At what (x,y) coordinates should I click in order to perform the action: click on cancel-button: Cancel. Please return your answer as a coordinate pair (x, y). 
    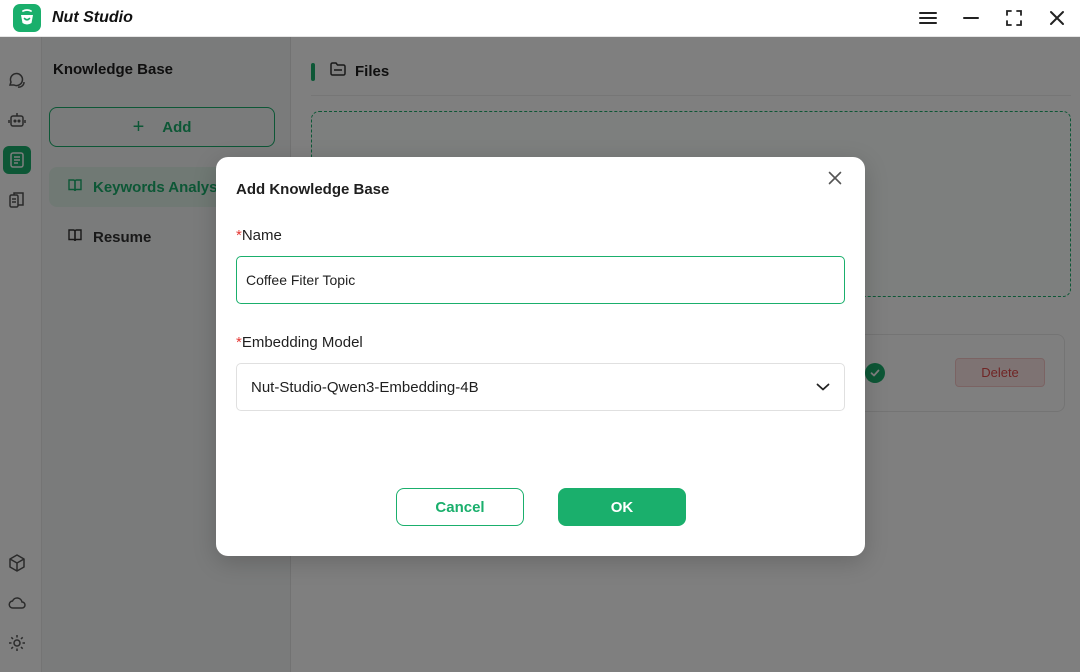
    Looking at the image, I should click on (460, 507).